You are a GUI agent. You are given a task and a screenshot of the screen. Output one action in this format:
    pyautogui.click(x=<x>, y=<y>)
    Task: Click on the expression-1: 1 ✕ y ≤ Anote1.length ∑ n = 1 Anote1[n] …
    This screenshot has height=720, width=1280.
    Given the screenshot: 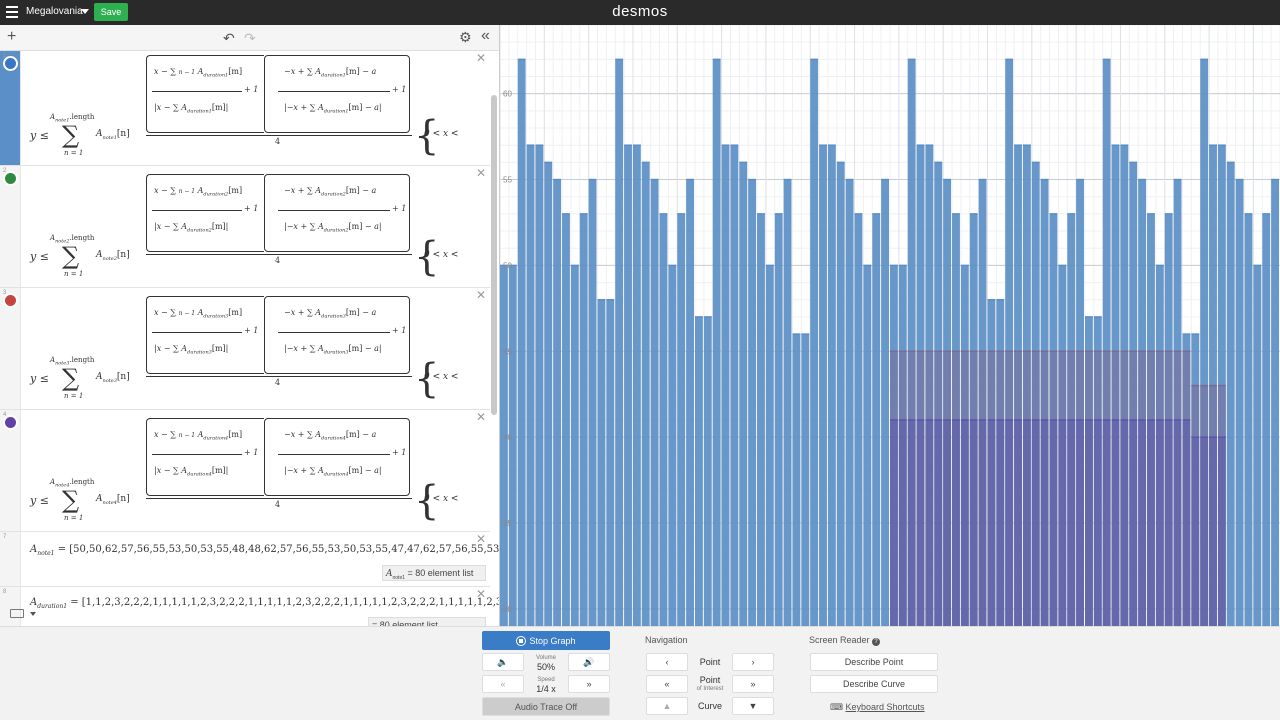 What is the action you would take?
    pyautogui.click(x=245, y=108)
    